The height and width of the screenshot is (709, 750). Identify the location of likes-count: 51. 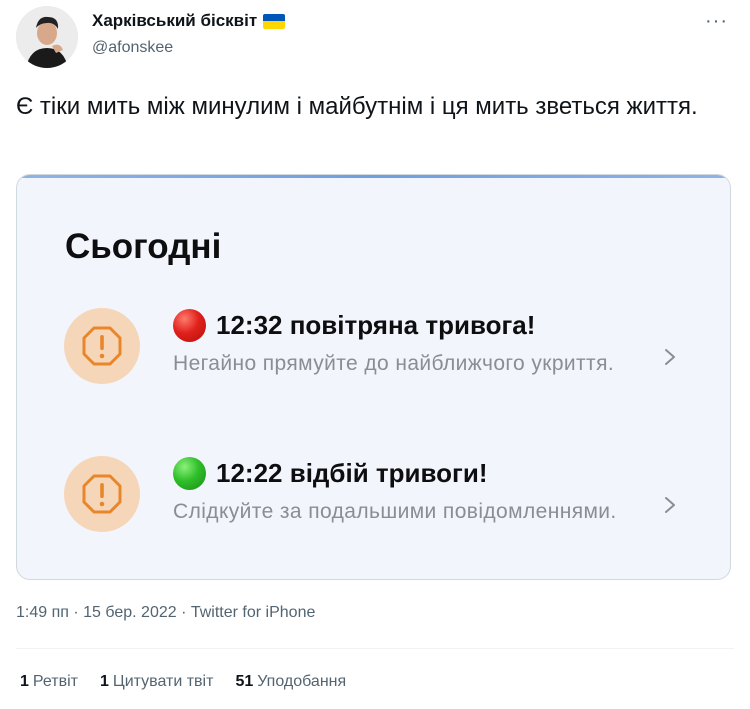
(244, 681).